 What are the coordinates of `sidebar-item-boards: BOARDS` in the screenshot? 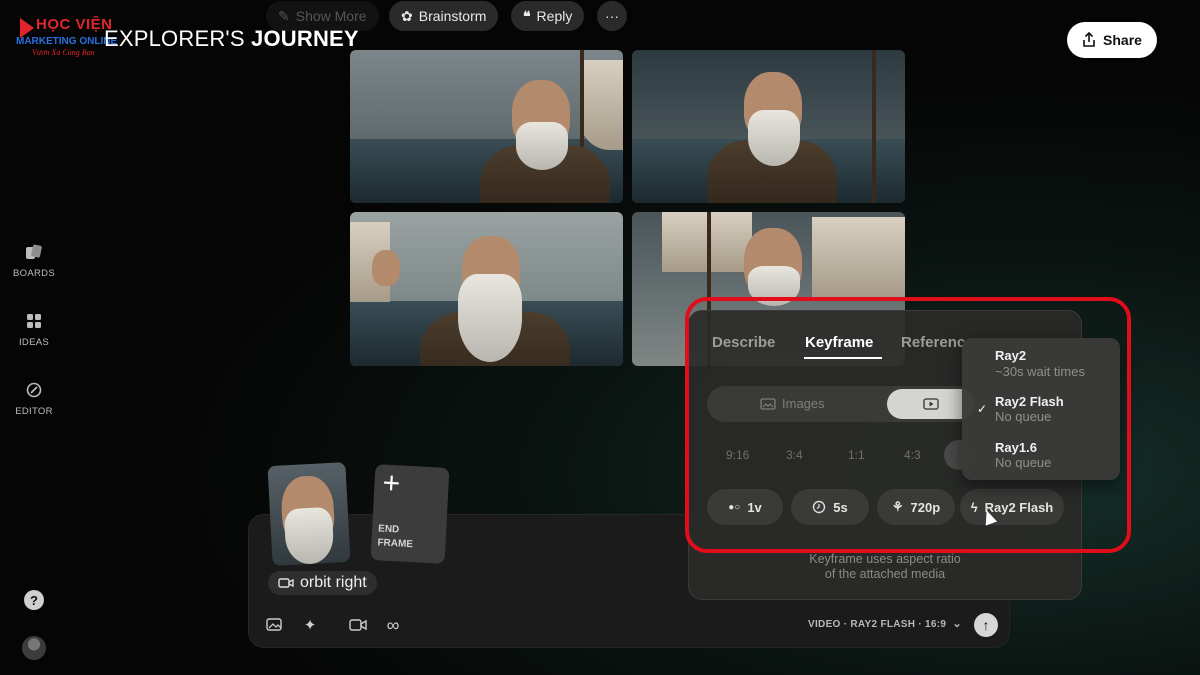 It's located at (34, 261).